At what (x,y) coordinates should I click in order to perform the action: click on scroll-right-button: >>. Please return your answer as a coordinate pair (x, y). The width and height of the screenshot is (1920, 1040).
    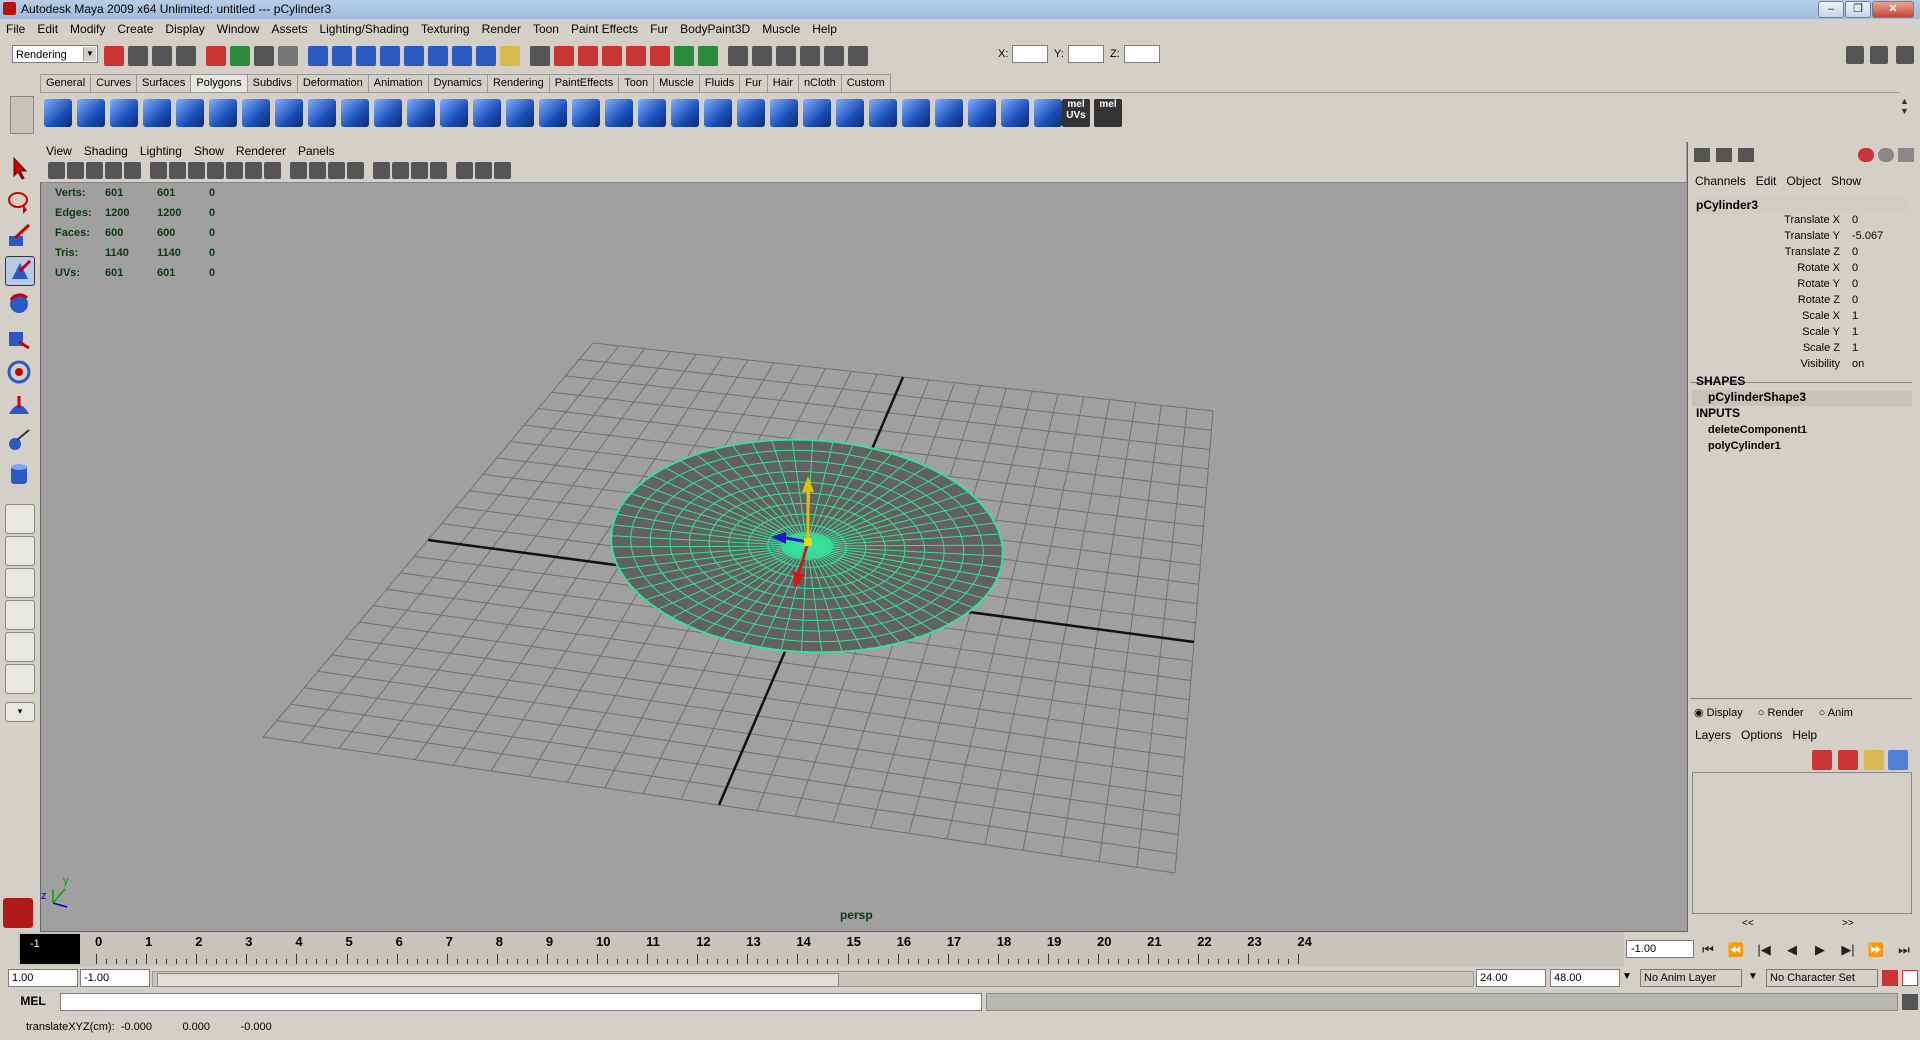
    Looking at the image, I should click on (1848, 923).